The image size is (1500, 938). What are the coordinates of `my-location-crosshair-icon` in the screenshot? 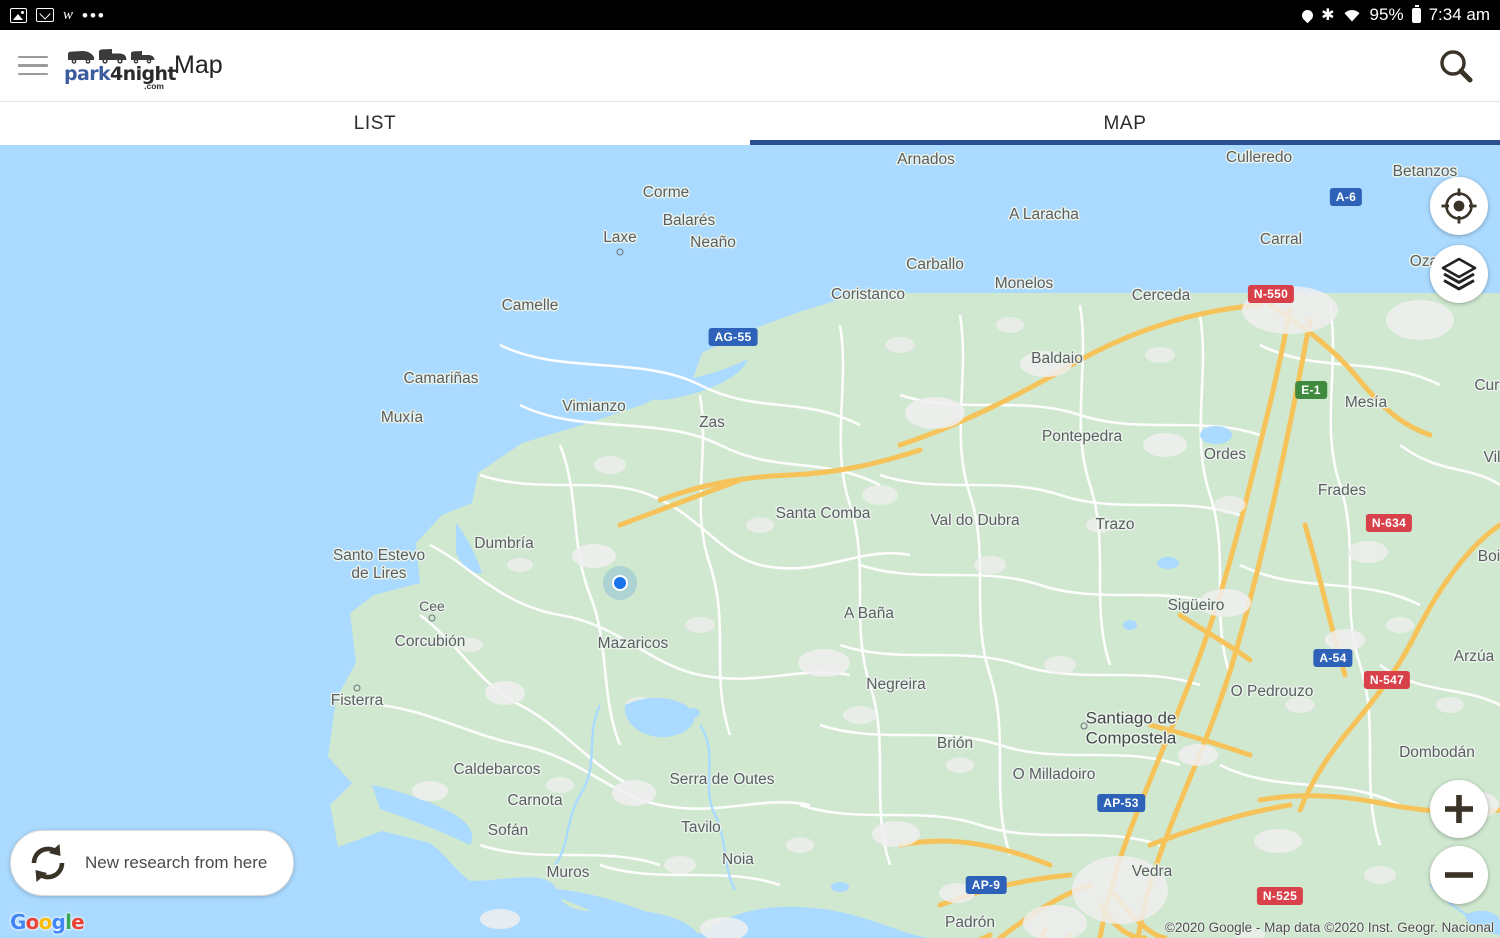 It's located at (1459, 206).